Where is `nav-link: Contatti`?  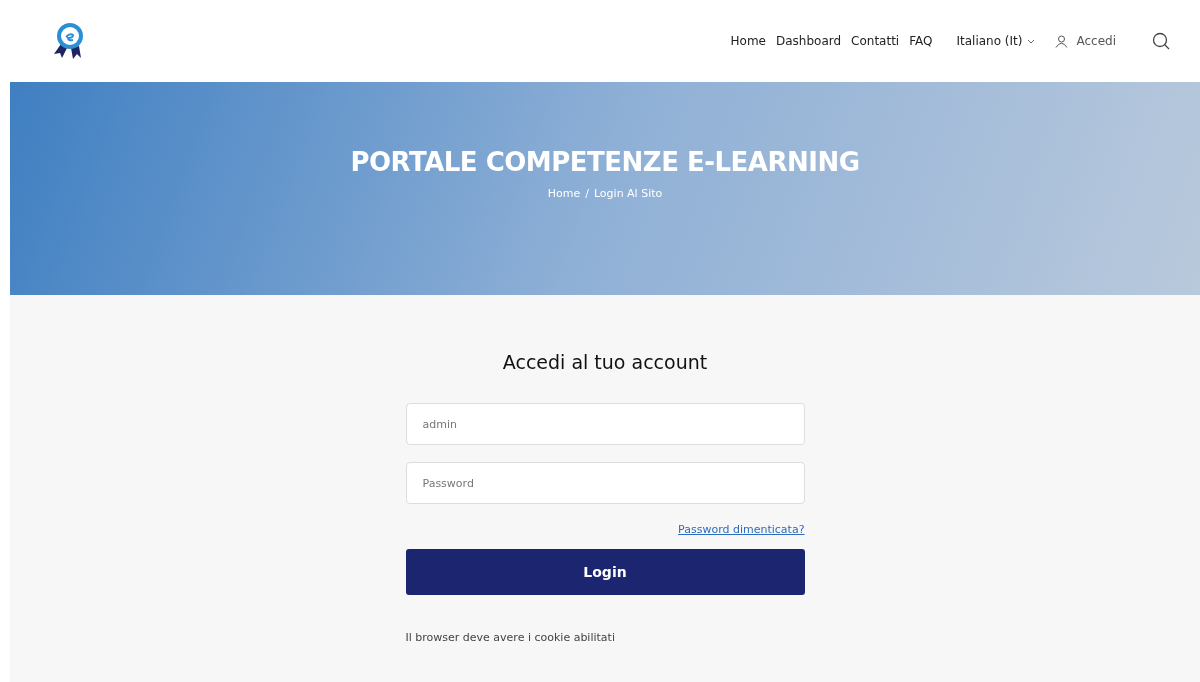 nav-link: Contatti is located at coordinates (875, 41).